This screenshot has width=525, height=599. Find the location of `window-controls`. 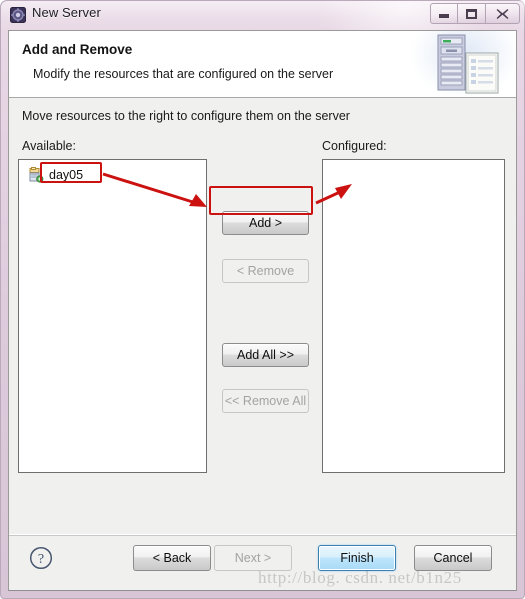

window-controls is located at coordinates (475, 13).